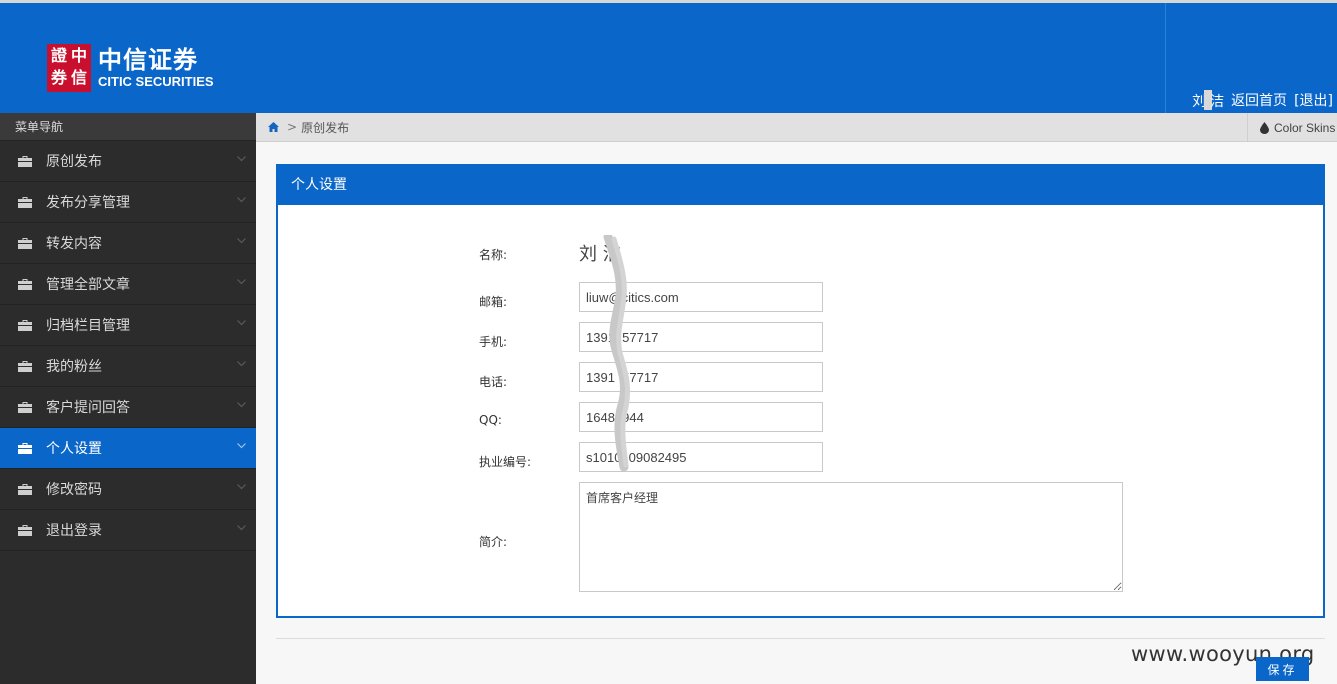 This screenshot has width=1337, height=684. What do you see at coordinates (128, 448) in the screenshot?
I see `sidebar-item: 个人设置` at bounding box center [128, 448].